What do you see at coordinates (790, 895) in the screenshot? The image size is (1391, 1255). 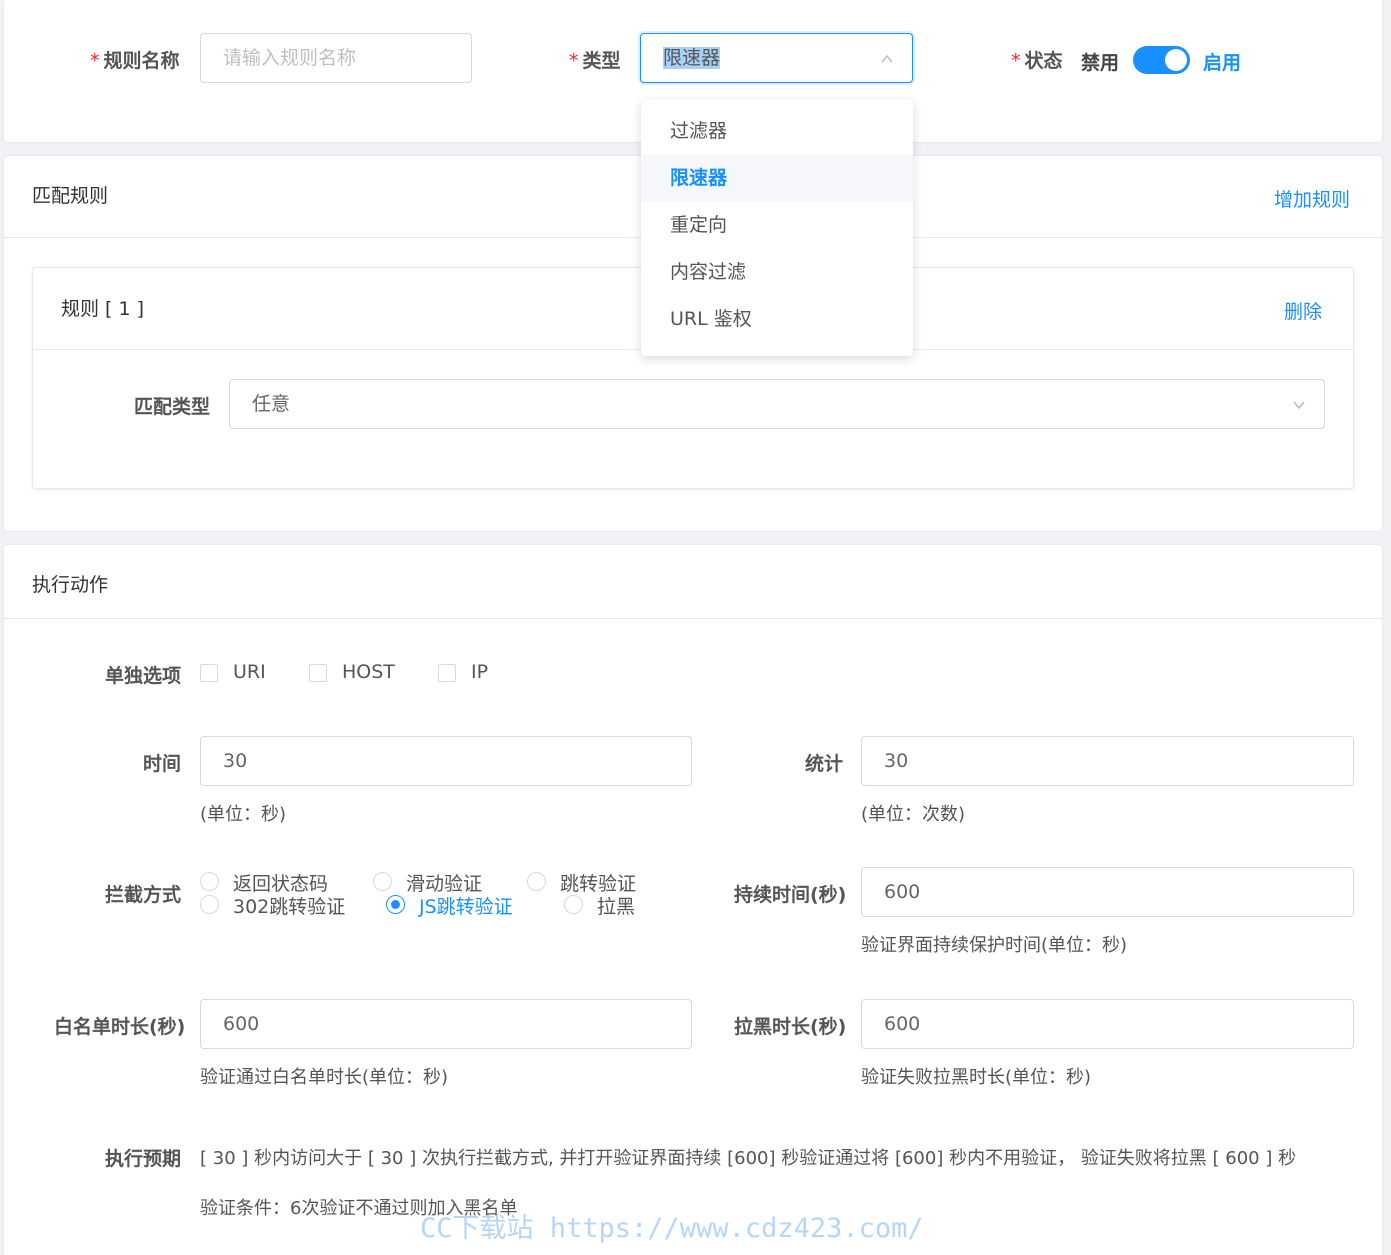 I see `duration-label: 持续时间(秒)` at bounding box center [790, 895].